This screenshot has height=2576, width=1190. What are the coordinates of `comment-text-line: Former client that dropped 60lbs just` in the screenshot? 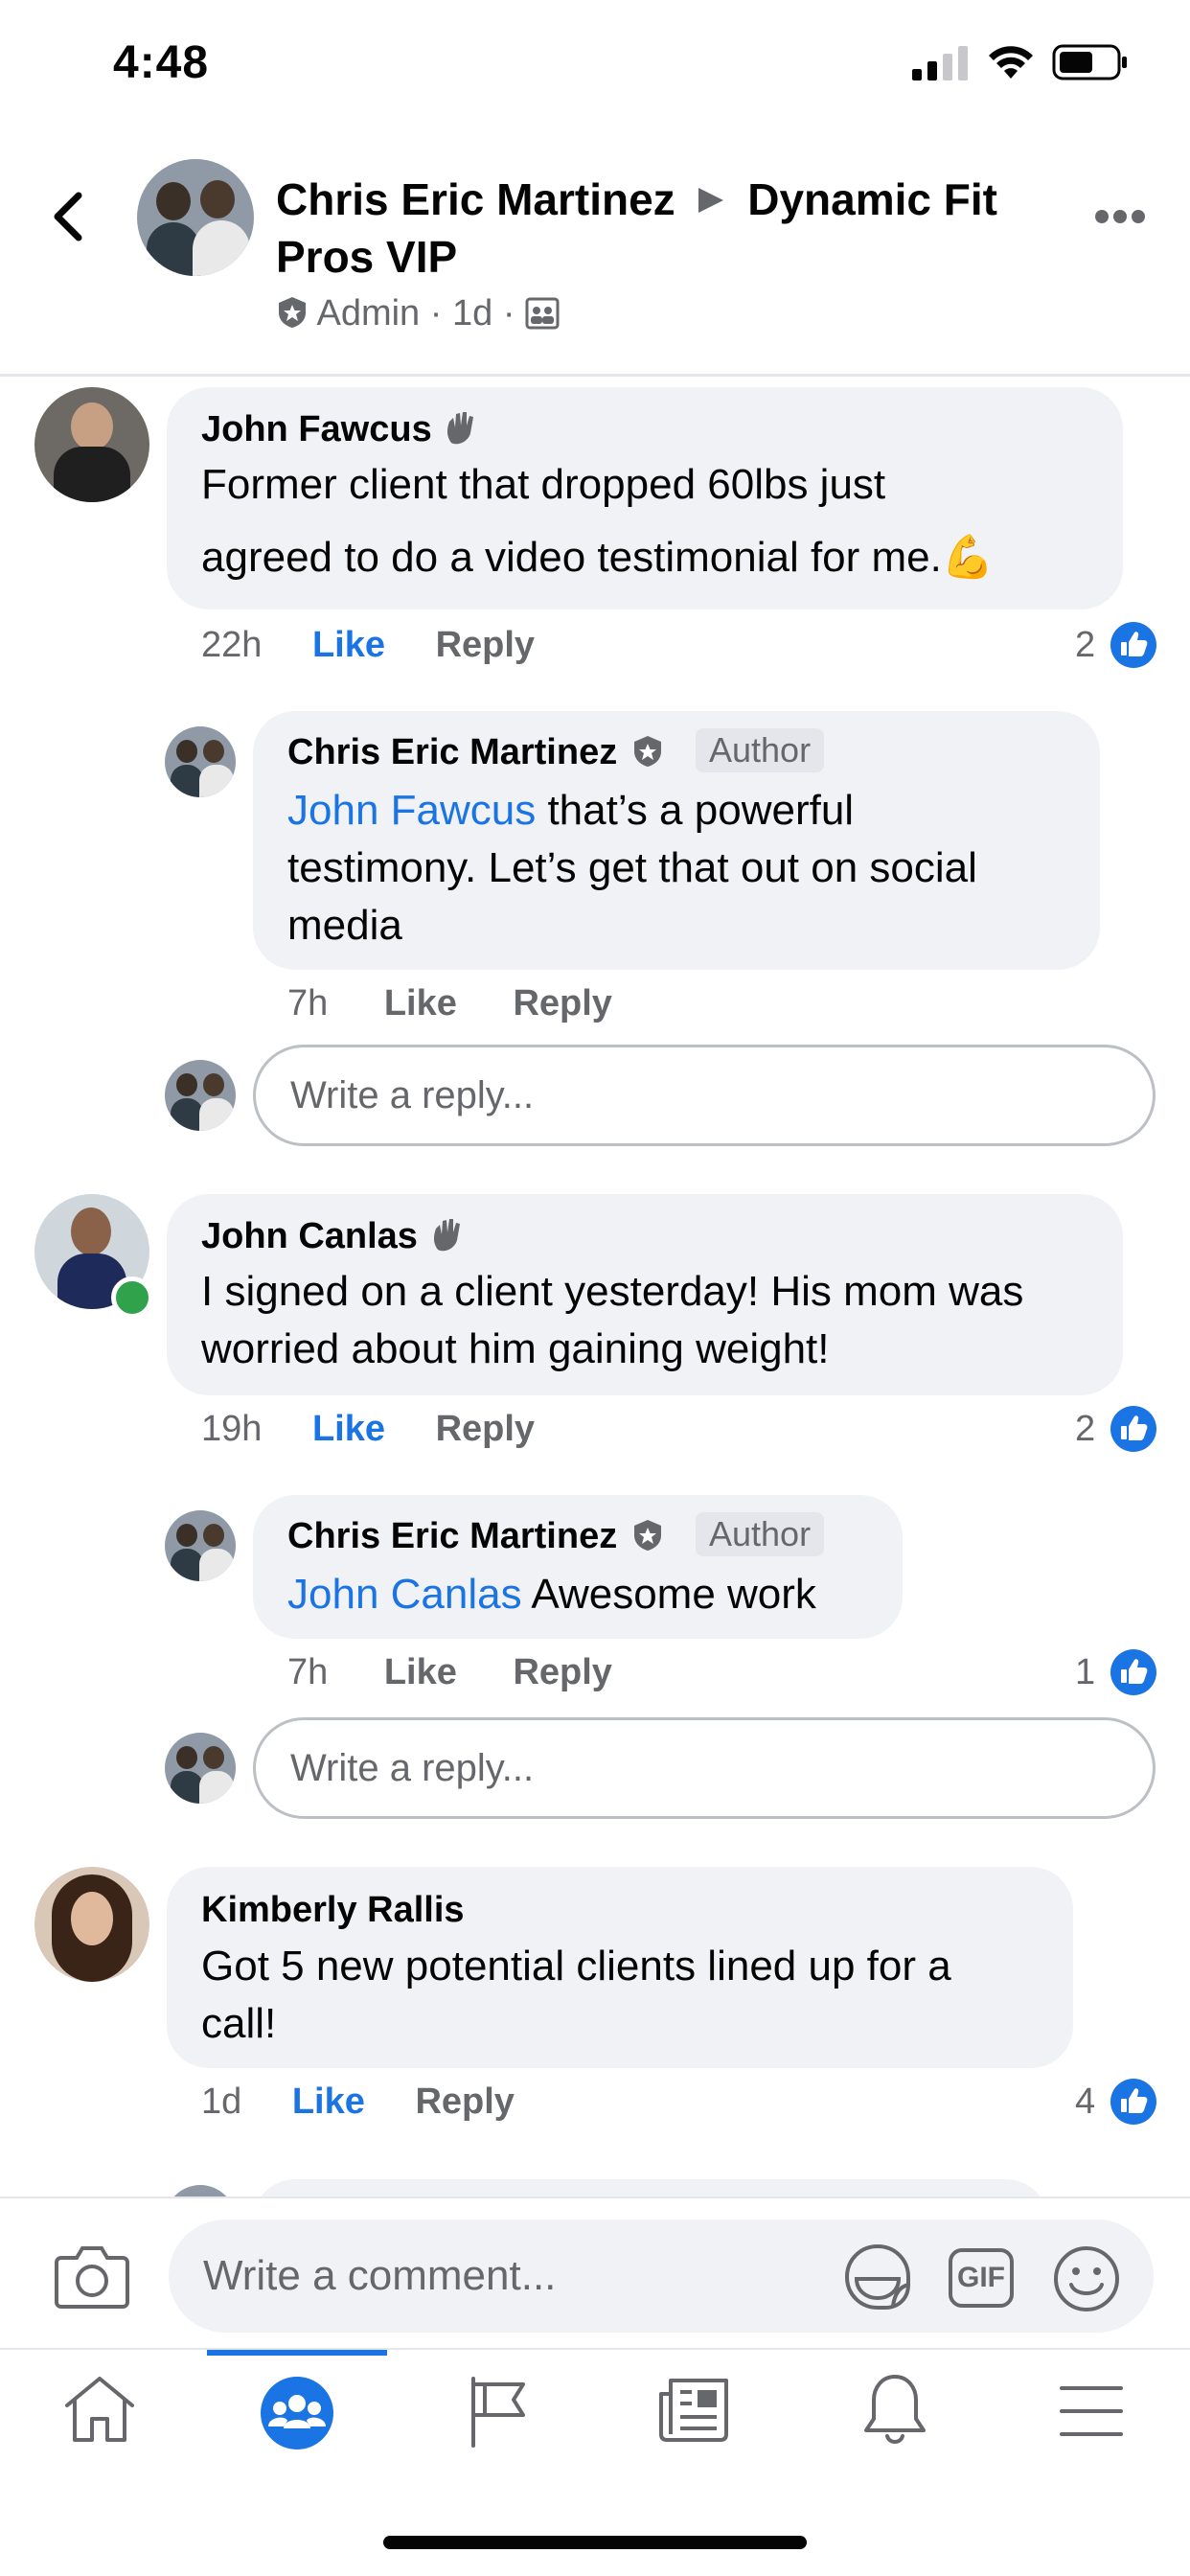 It's located at (543, 484).